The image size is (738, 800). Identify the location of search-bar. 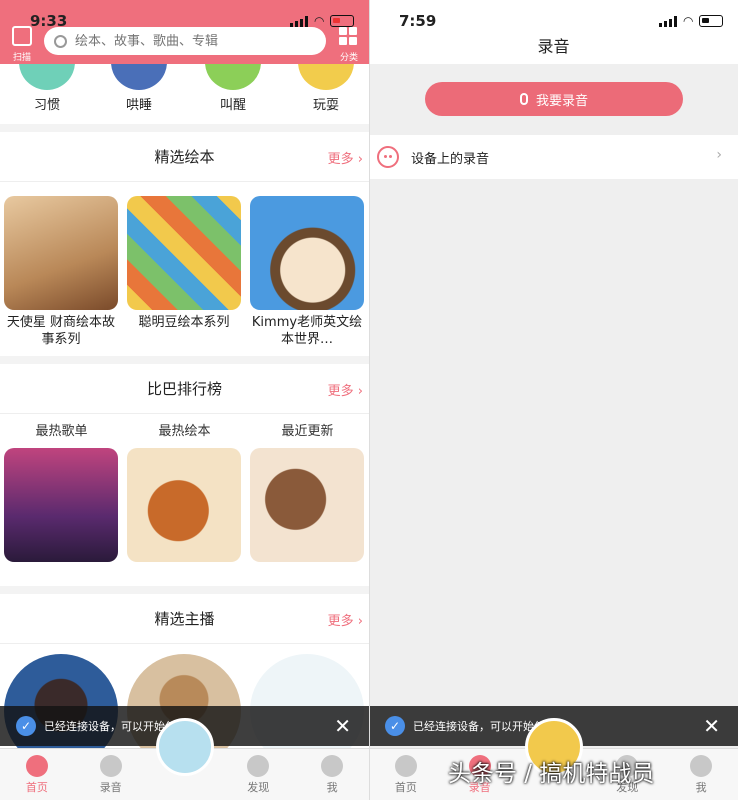
(185, 41).